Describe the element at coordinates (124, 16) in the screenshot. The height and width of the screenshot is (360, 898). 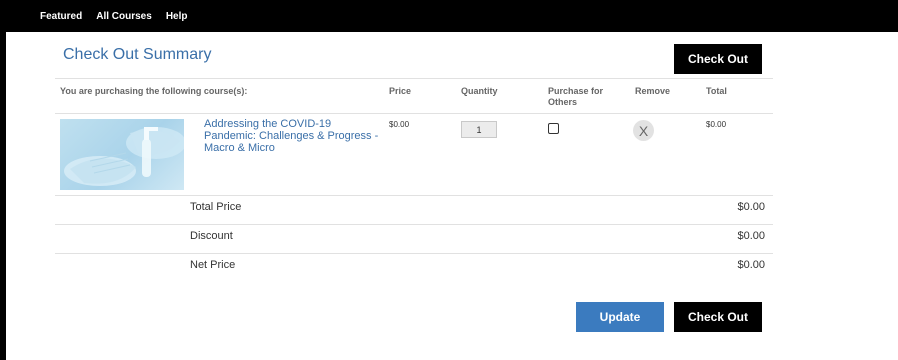
I see `nav-all-courses: All Courses` at that location.